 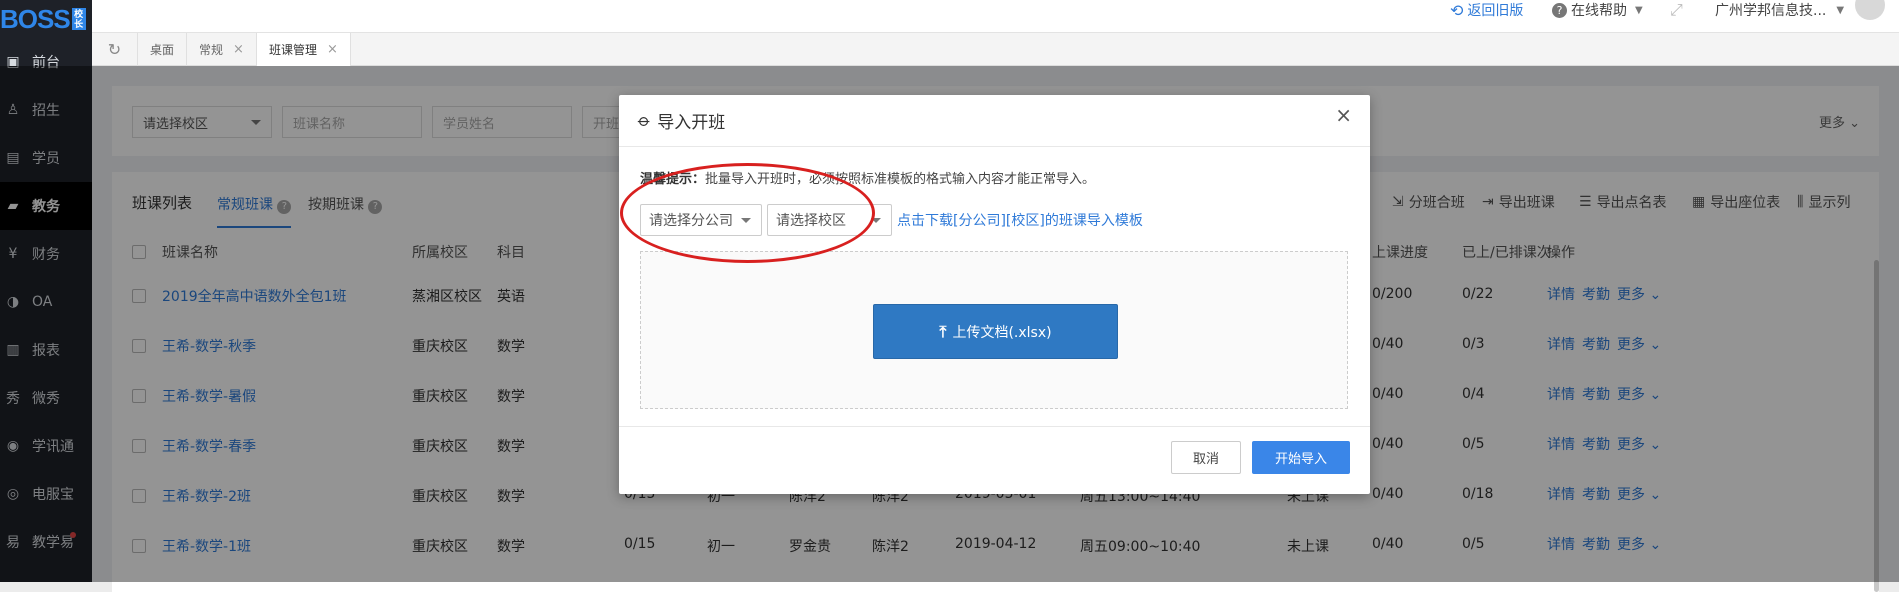 What do you see at coordinates (78, 19) in the screenshot?
I see `logo-badge: 校长` at bounding box center [78, 19].